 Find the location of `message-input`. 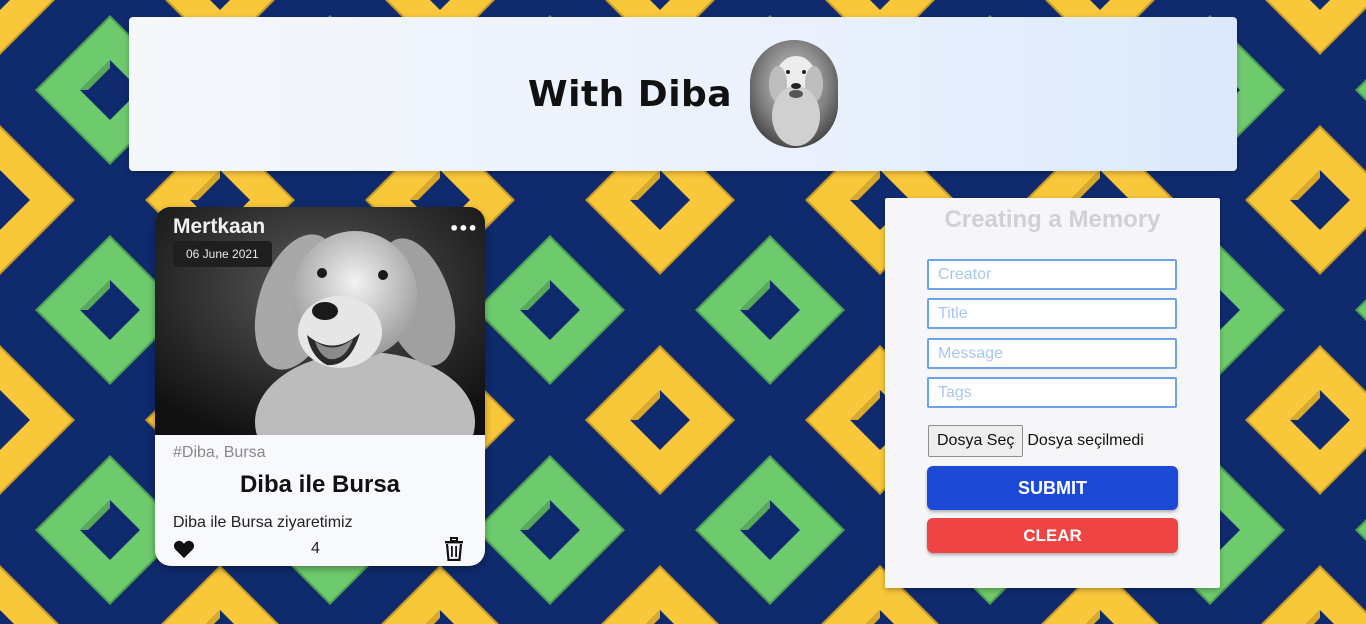

message-input is located at coordinates (1052, 353).